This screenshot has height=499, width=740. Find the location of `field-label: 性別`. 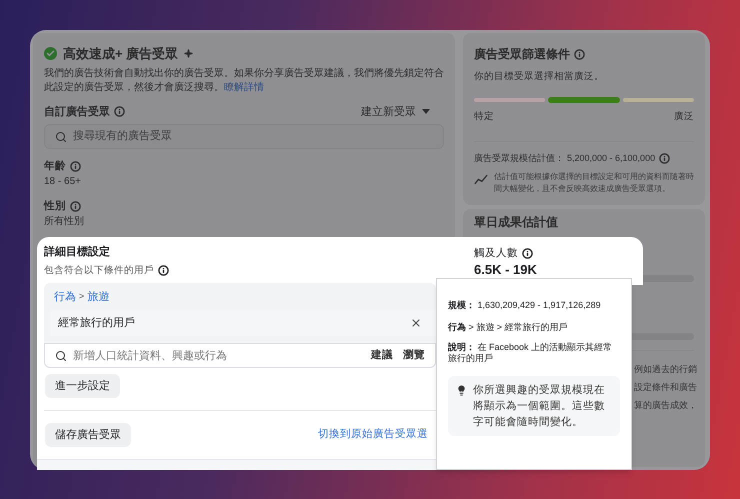

field-label: 性別 is located at coordinates (55, 206).